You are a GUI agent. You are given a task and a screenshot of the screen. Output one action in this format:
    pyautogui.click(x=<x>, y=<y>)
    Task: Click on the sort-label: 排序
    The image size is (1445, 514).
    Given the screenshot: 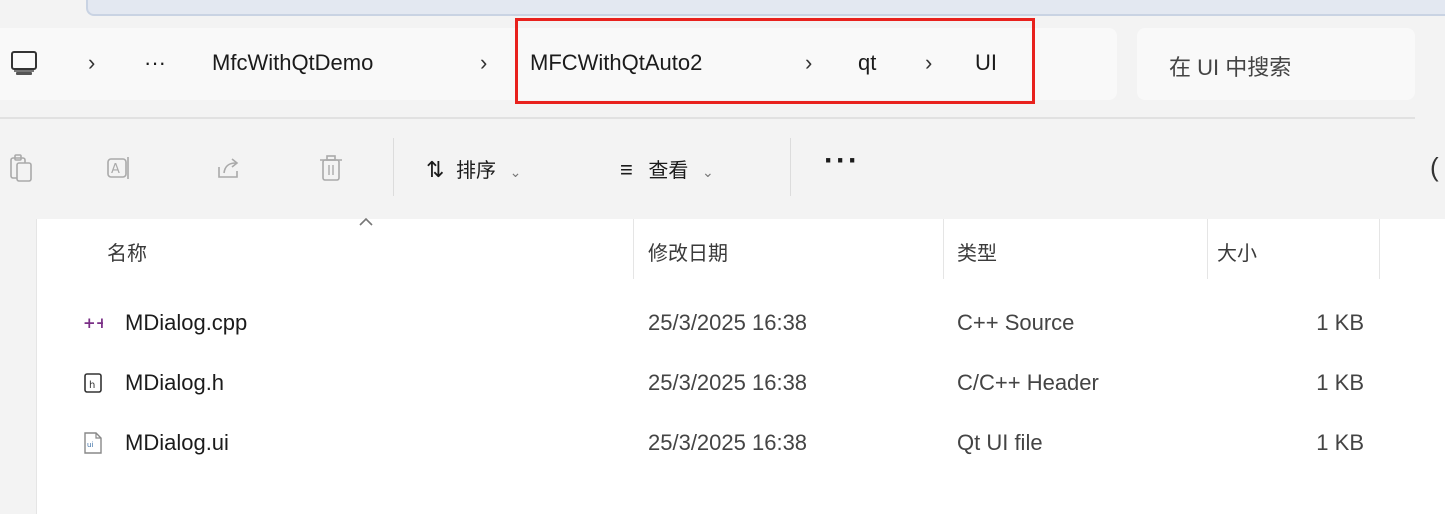 What is the action you would take?
    pyautogui.click(x=476, y=171)
    